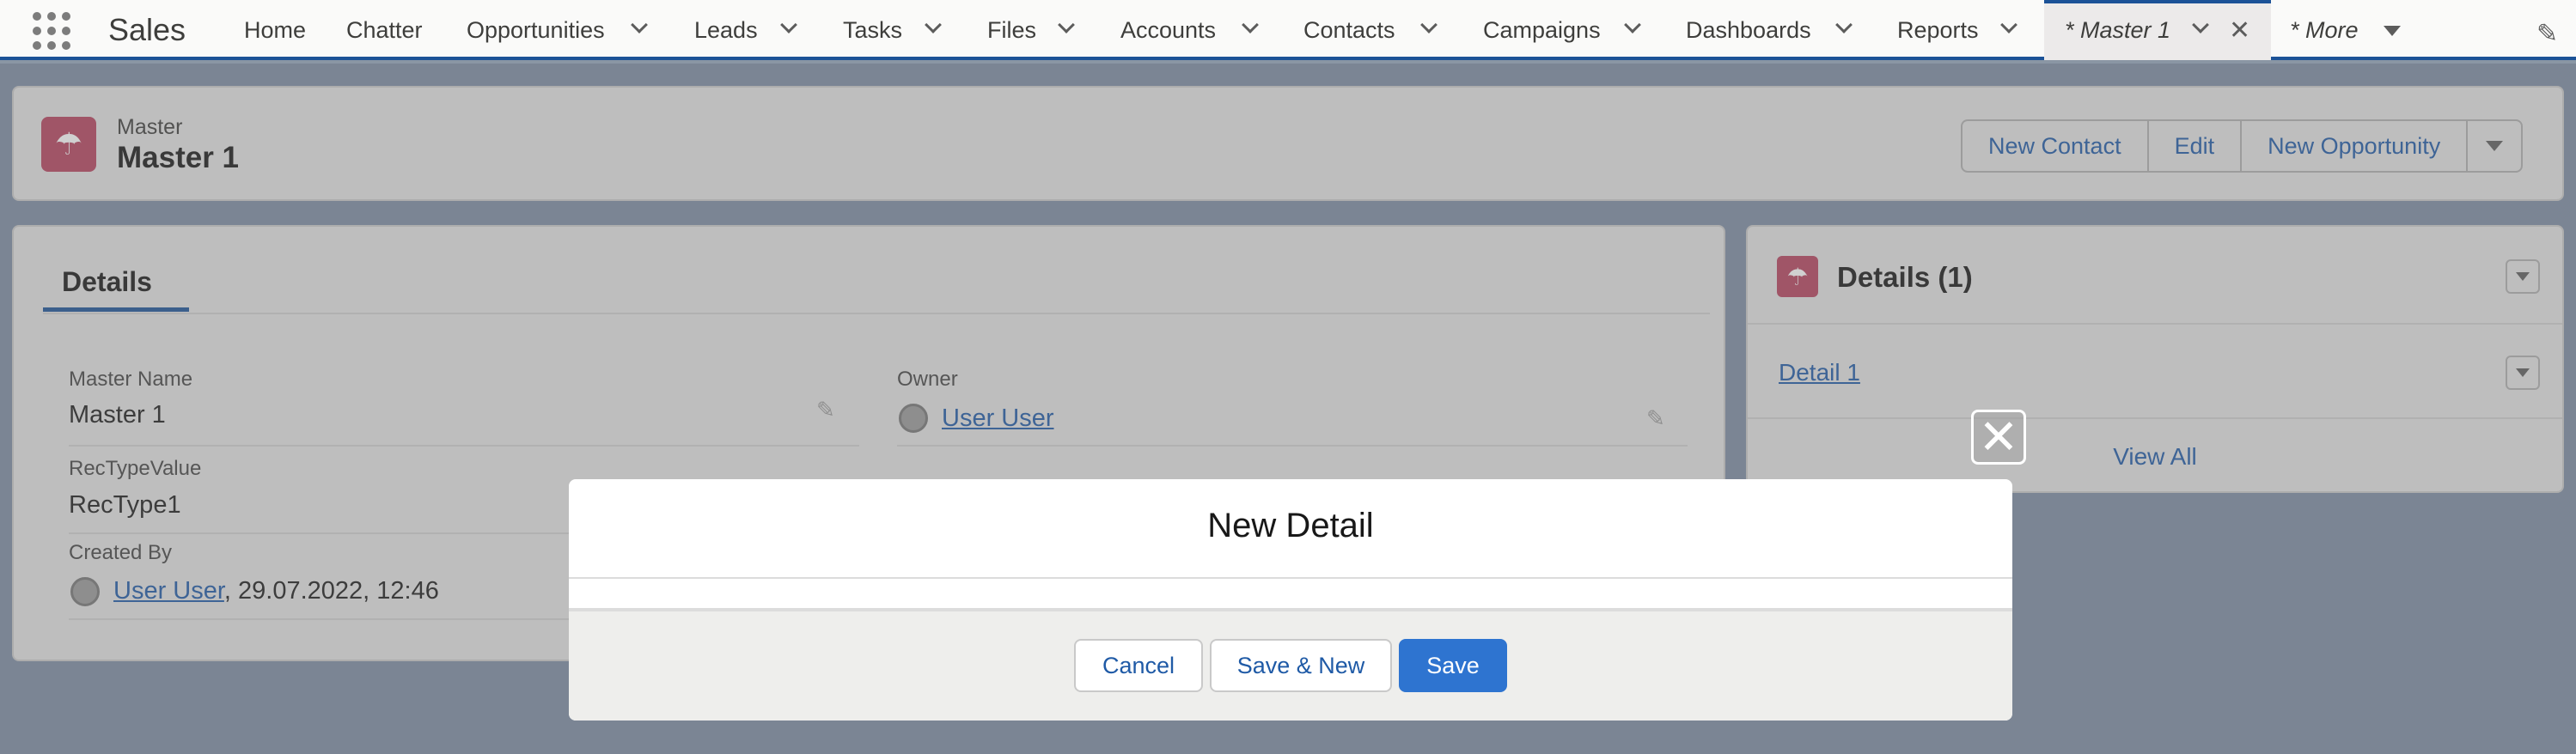 This screenshot has height=754, width=2576. What do you see at coordinates (872, 30) in the screenshot?
I see `nav-tasks: Tasks` at bounding box center [872, 30].